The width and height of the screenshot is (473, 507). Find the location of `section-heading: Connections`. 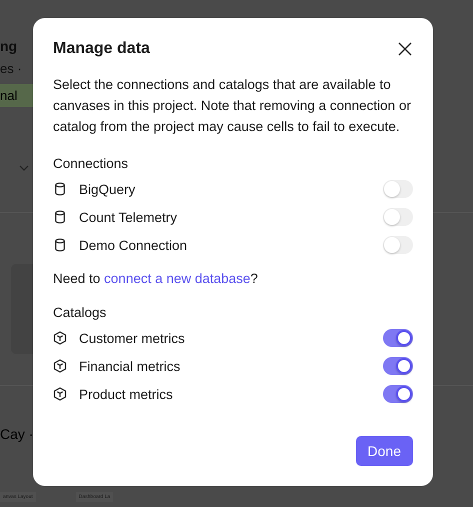

section-heading: Connections is located at coordinates (91, 163).